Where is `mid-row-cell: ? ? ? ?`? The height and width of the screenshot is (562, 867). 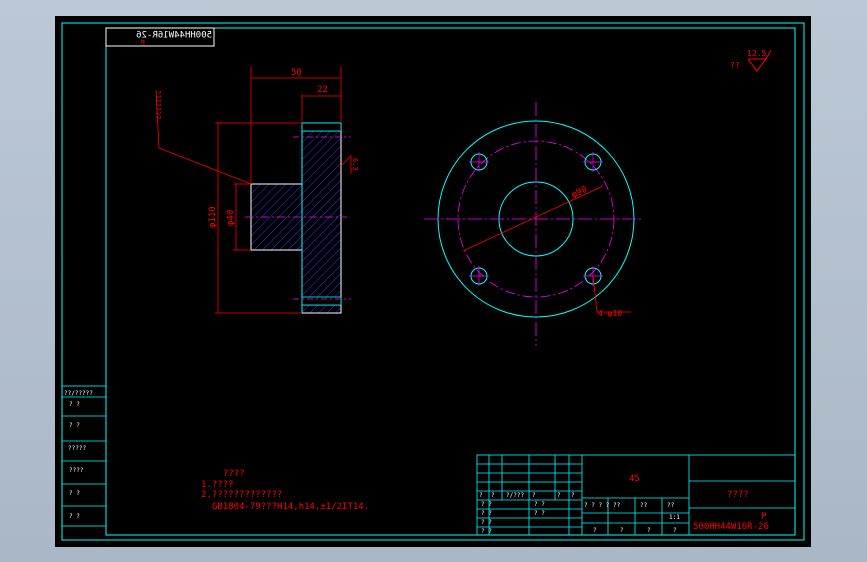 mid-row-cell: ? ? ? ? is located at coordinates (597, 505).